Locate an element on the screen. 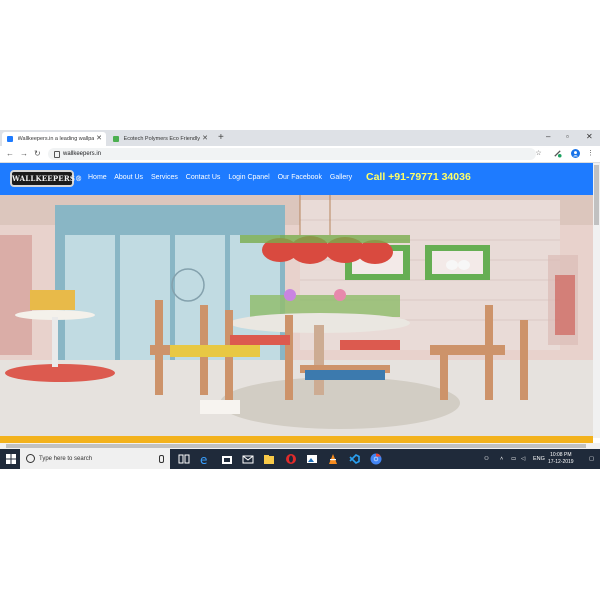 This screenshot has height=600, width=600. edge-icon: e is located at coordinates (205, 459).